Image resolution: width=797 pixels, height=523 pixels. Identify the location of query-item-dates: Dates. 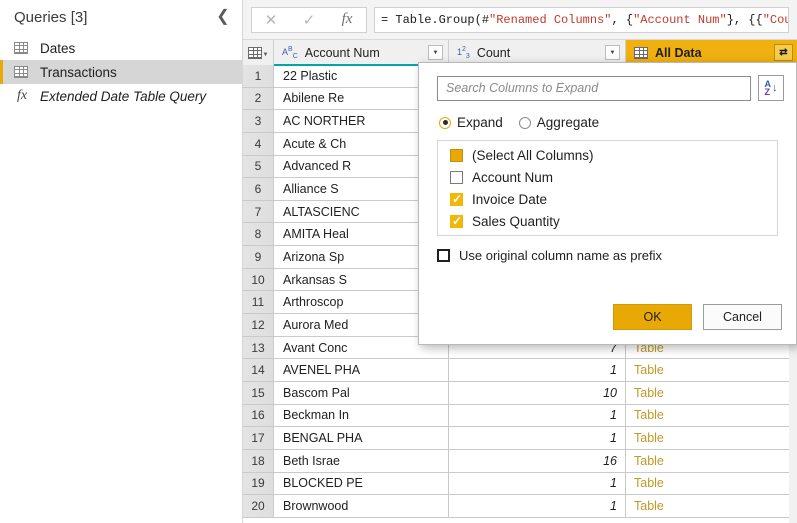
(121, 48).